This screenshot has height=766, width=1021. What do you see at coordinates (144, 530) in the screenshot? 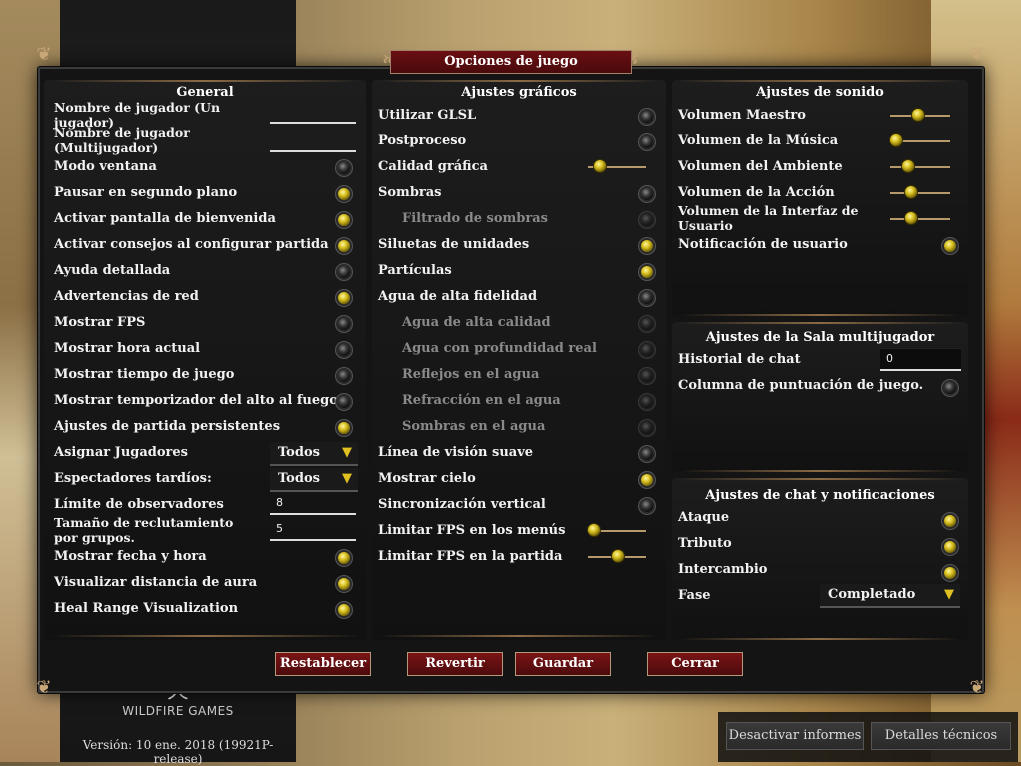
I see `batch-size-label: Tamaño de reclutamiento por grupos.` at bounding box center [144, 530].